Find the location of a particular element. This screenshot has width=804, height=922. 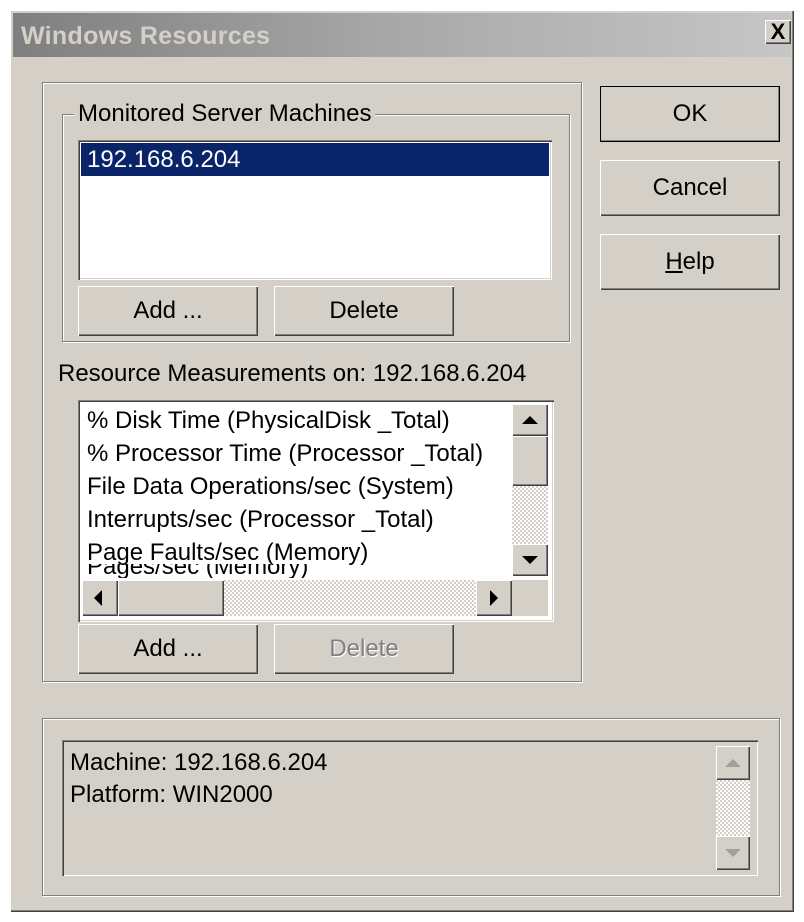

info-scroll-up-arrow-icon is located at coordinates (733, 763).